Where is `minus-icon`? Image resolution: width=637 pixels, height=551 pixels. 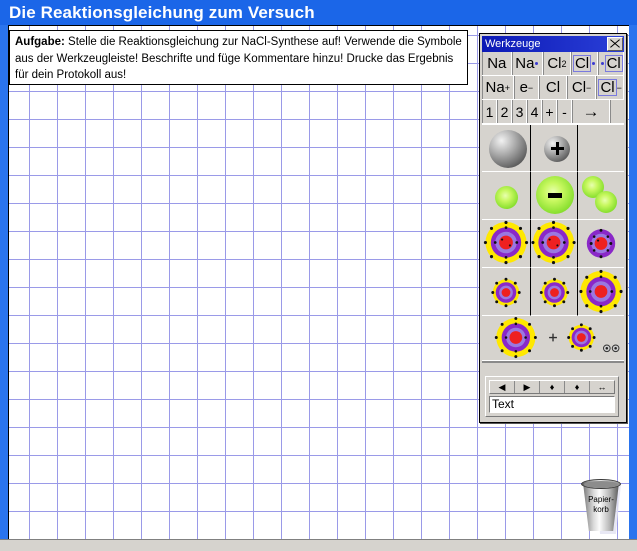 minus-icon is located at coordinates (554, 195).